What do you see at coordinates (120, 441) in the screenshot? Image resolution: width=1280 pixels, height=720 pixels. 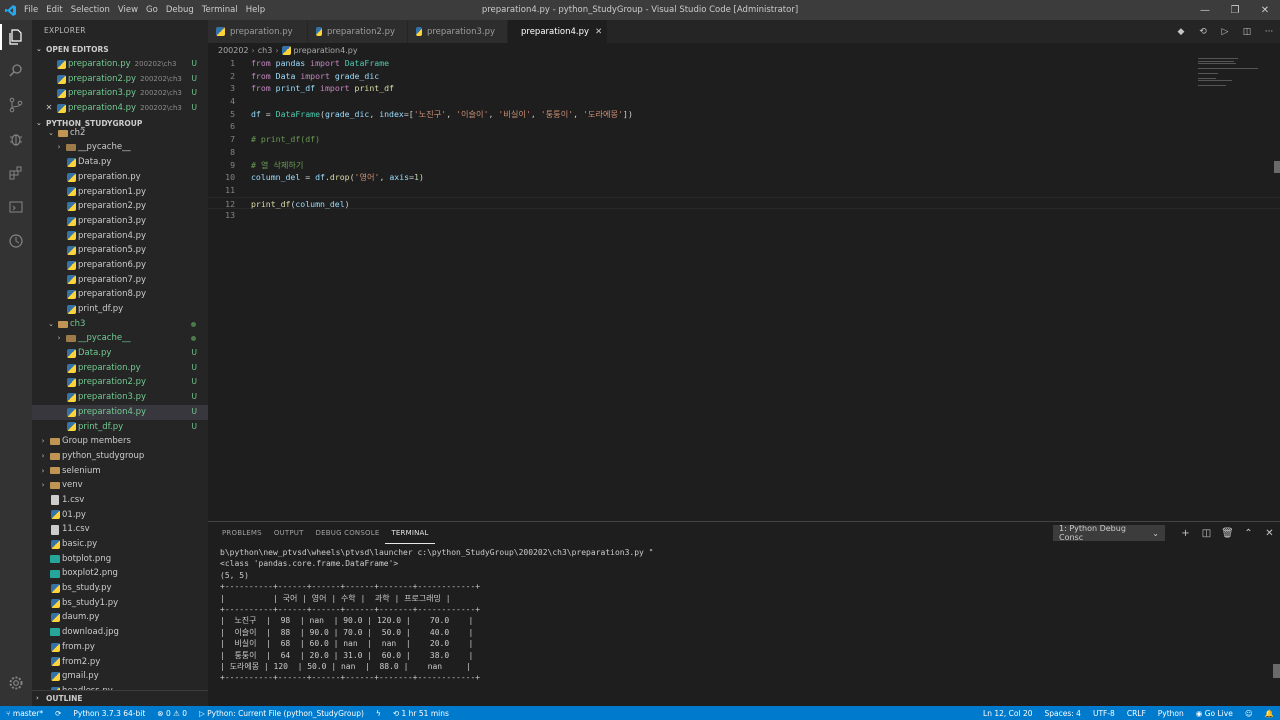 I see `tree-item: › Group members` at bounding box center [120, 441].